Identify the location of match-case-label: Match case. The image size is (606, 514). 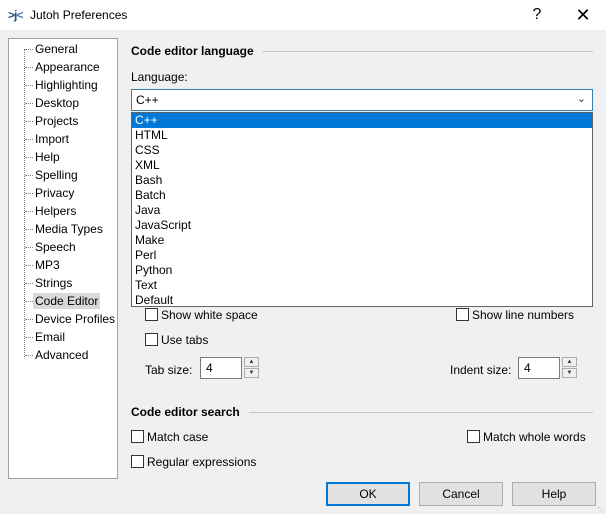
(178, 437).